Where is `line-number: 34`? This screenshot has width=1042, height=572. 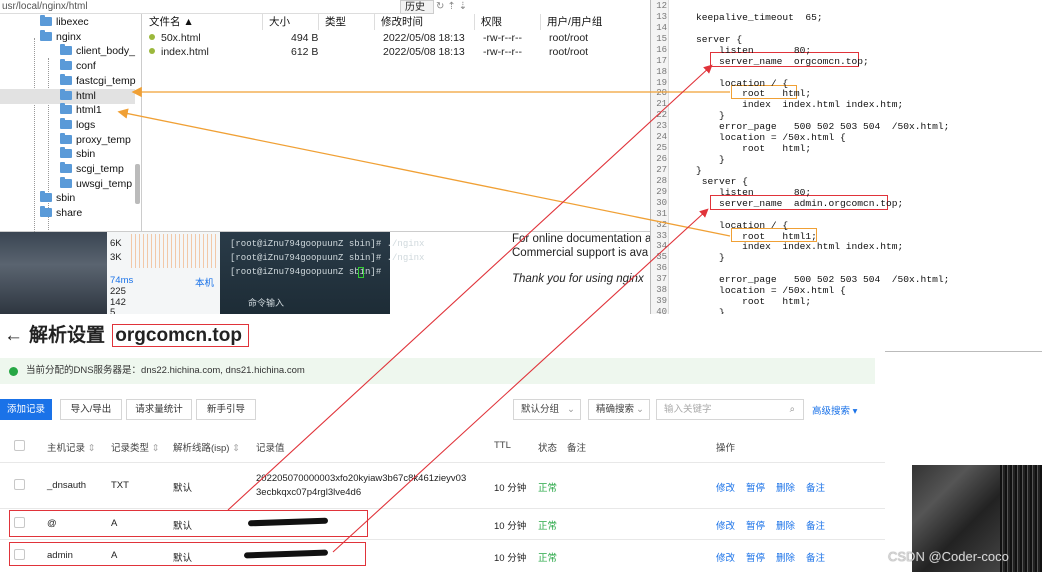 line-number: 34 is located at coordinates (661, 246).